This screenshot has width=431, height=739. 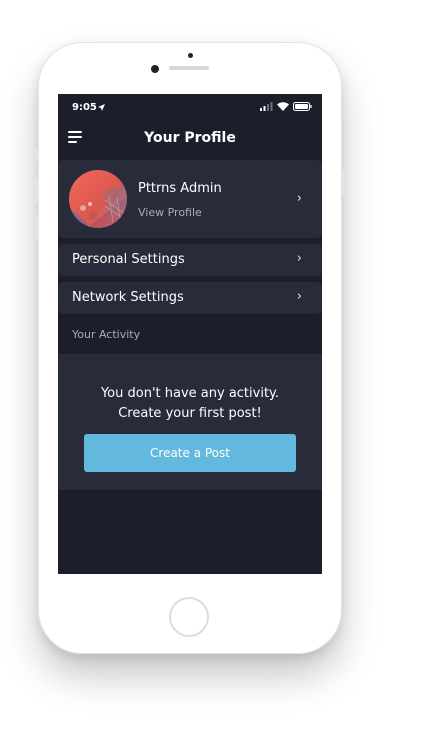 What do you see at coordinates (189, 617) in the screenshot?
I see `home-button` at bounding box center [189, 617].